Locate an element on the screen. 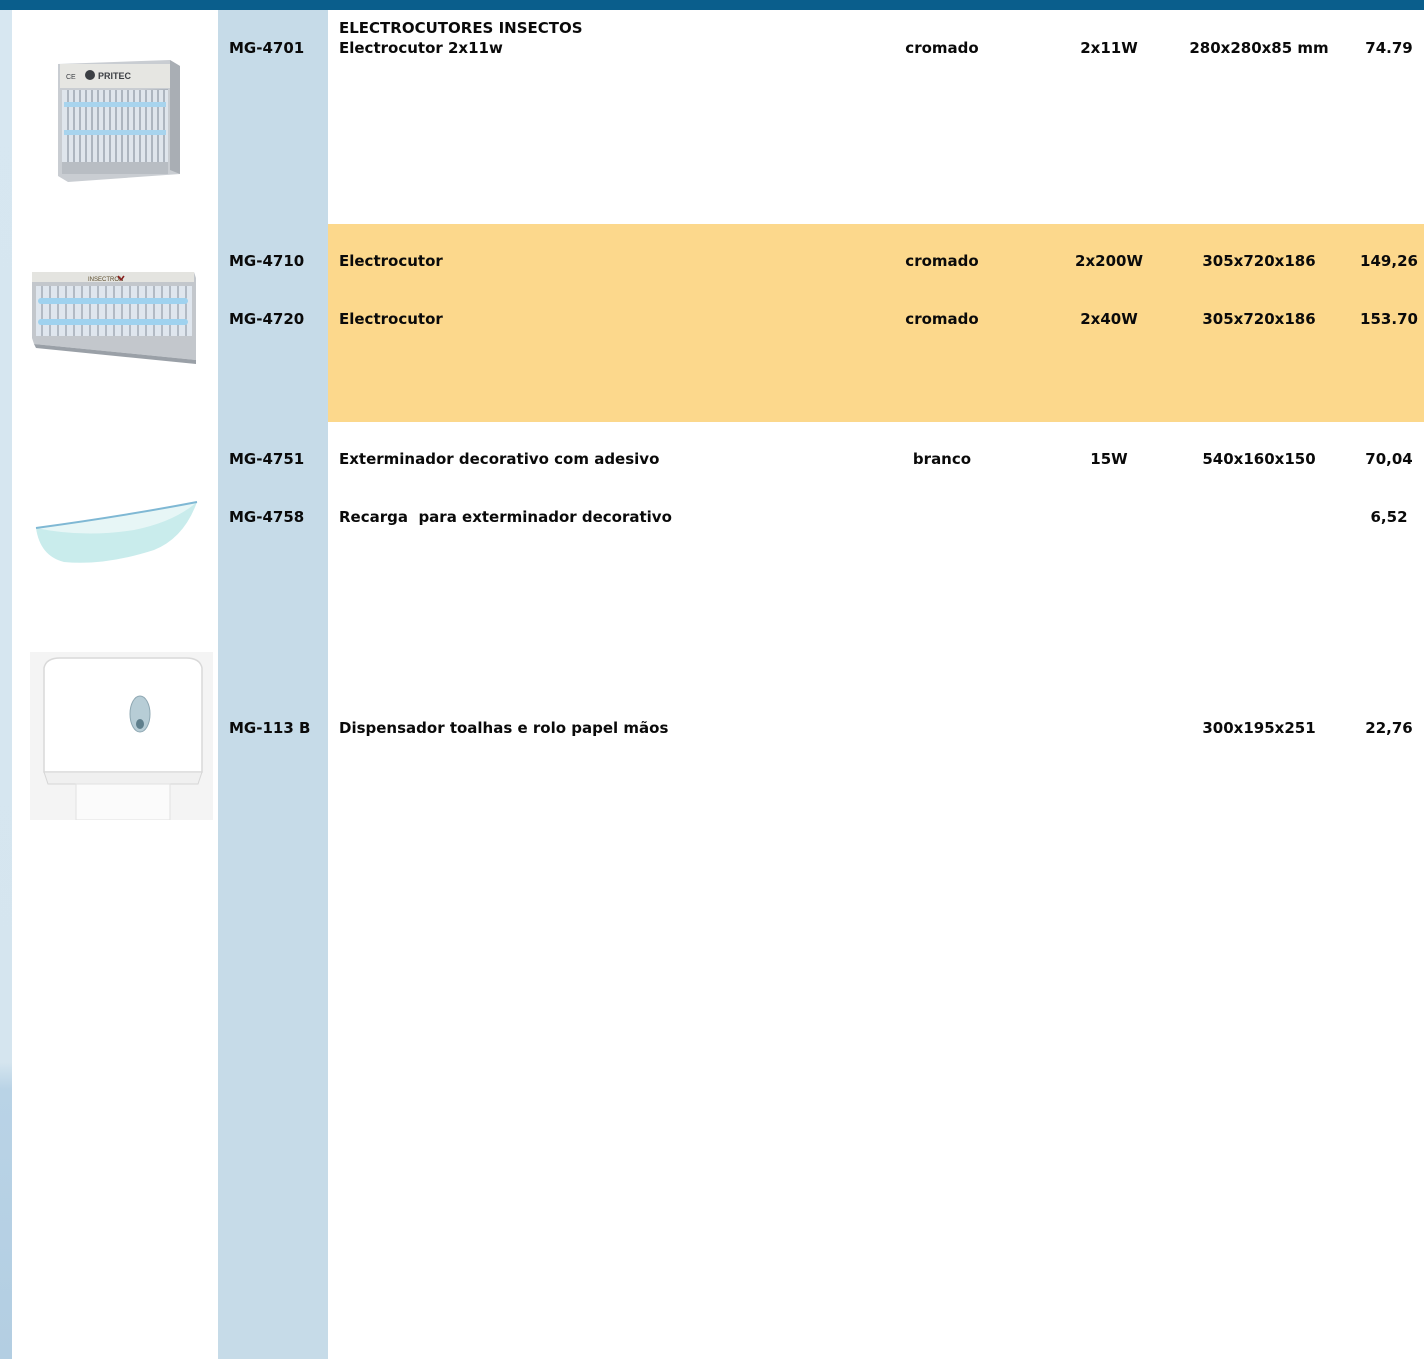  left-decorative-strip is located at coordinates (6, 684).